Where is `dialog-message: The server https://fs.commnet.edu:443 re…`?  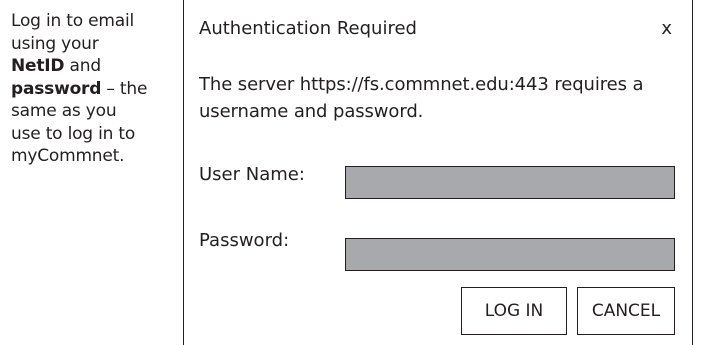
dialog-message: The server https://fs.commnet.edu:443 re… is located at coordinates (421, 98).